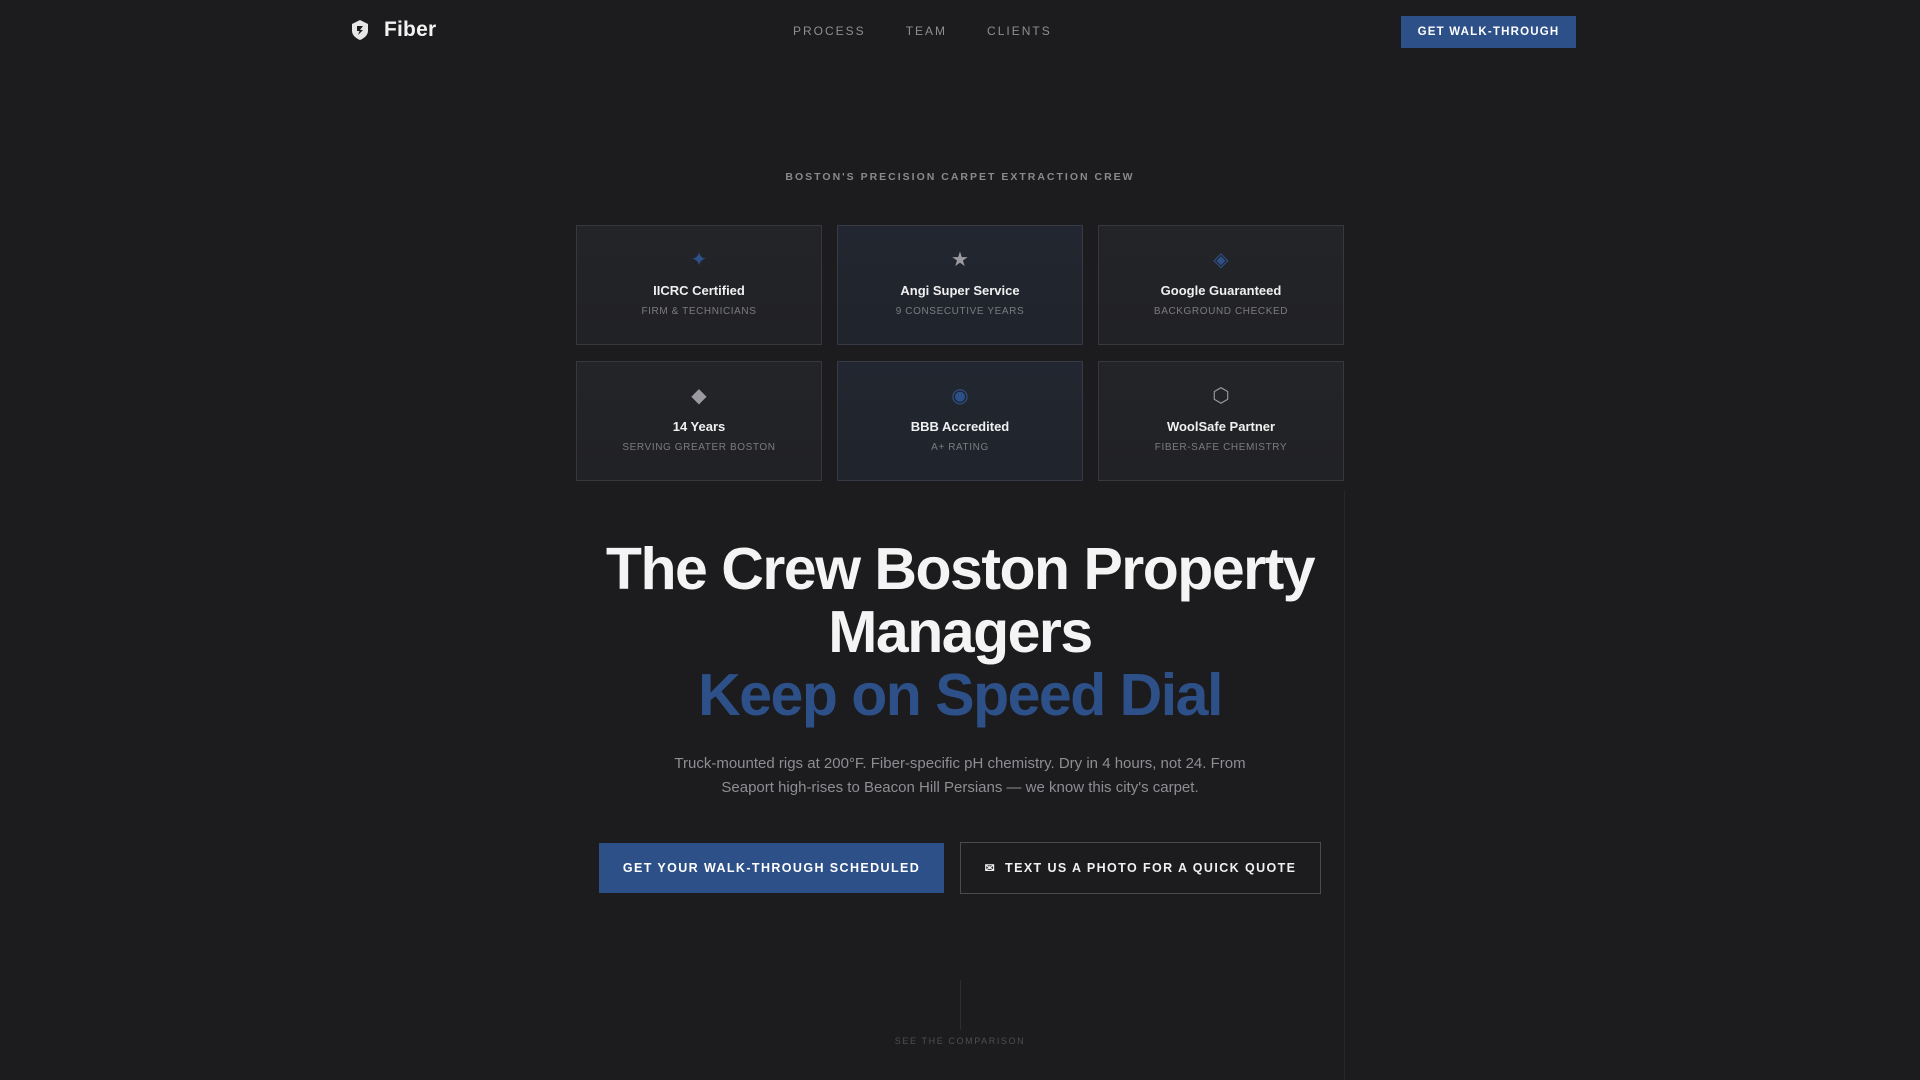 This screenshot has height=1080, width=1920. What do you see at coordinates (1221, 396) in the screenshot?
I see `hexagon-icon: ⬡` at bounding box center [1221, 396].